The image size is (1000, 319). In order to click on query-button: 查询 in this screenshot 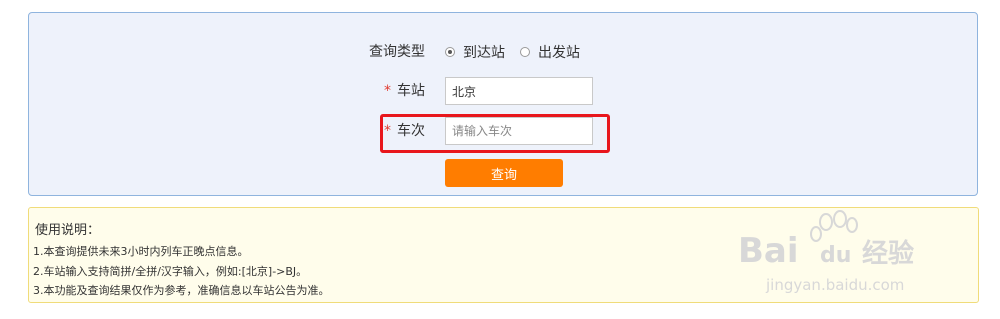, I will do `click(504, 173)`.